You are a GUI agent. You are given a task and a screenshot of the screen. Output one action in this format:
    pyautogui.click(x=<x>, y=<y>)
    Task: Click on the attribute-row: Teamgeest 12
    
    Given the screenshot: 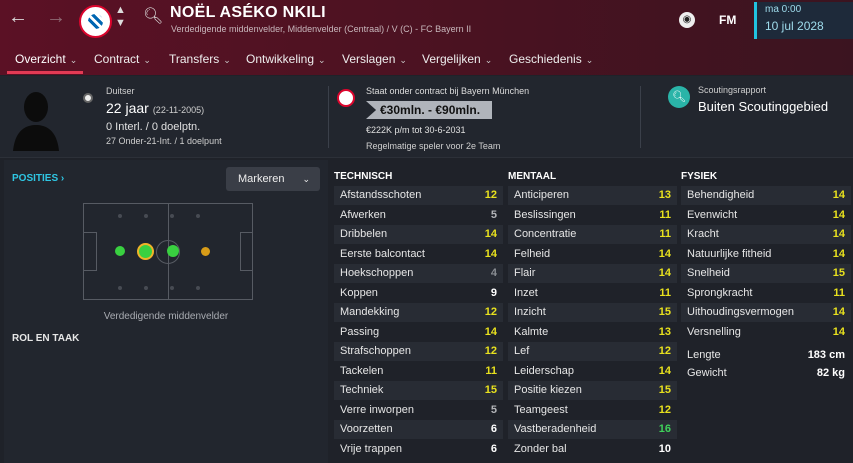 What is the action you would take?
    pyautogui.click(x=592, y=410)
    